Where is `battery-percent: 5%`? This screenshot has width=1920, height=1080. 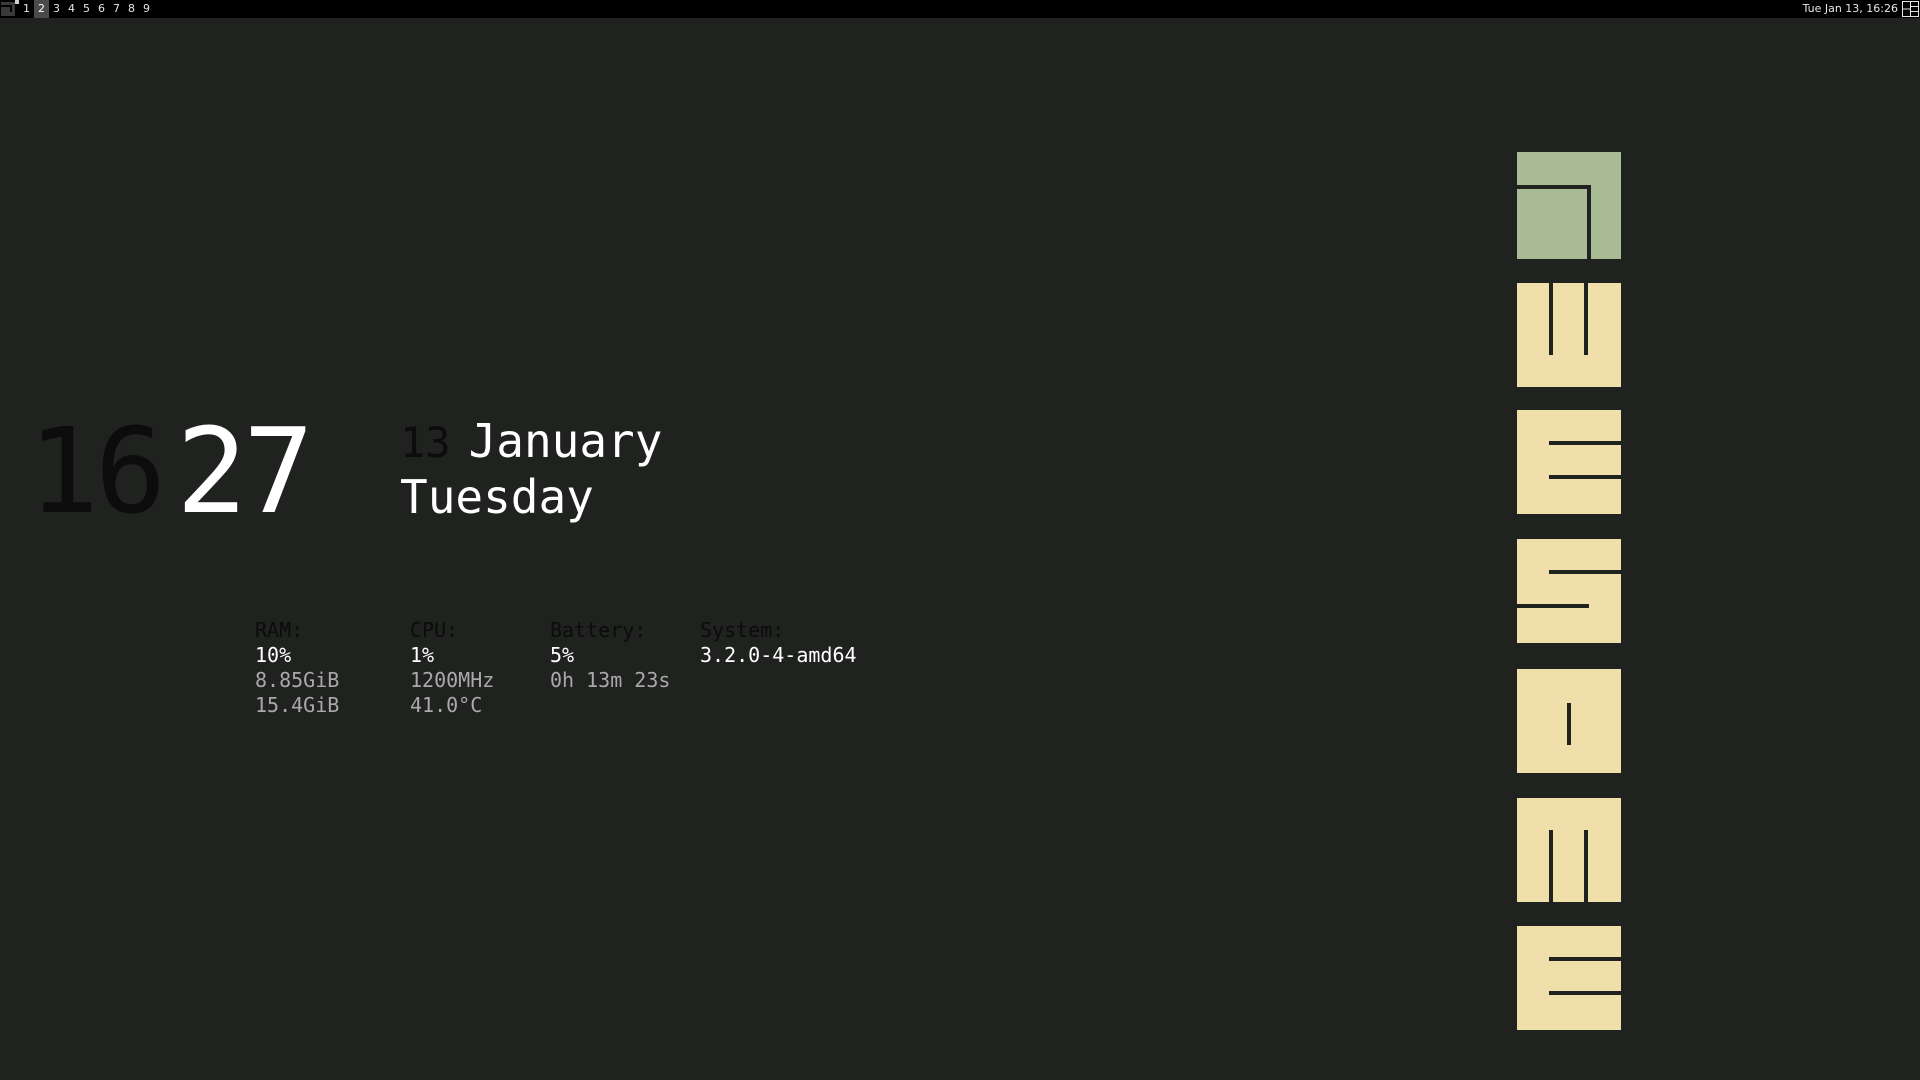 battery-percent: 5% is located at coordinates (562, 655).